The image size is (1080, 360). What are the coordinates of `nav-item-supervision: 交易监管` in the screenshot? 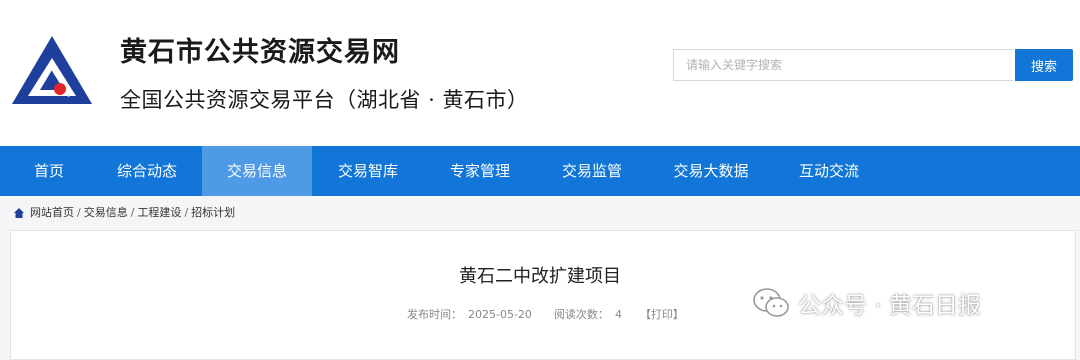 It's located at (592, 171).